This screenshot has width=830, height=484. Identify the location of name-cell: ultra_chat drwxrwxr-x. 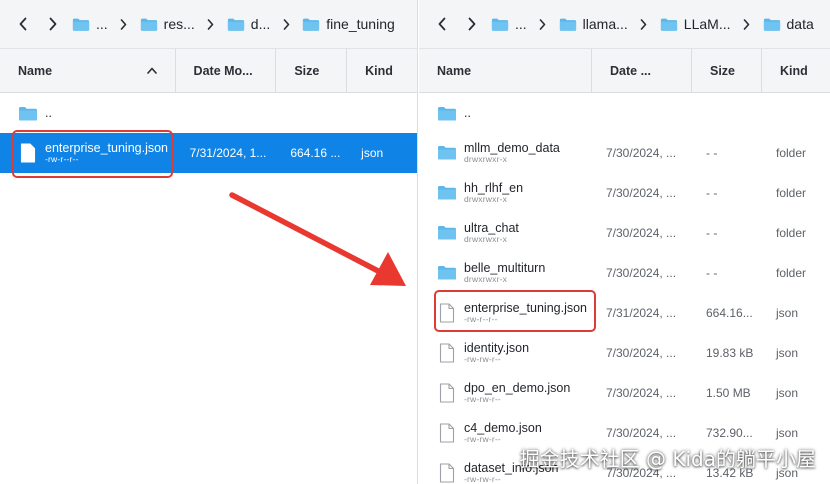
(505, 233).